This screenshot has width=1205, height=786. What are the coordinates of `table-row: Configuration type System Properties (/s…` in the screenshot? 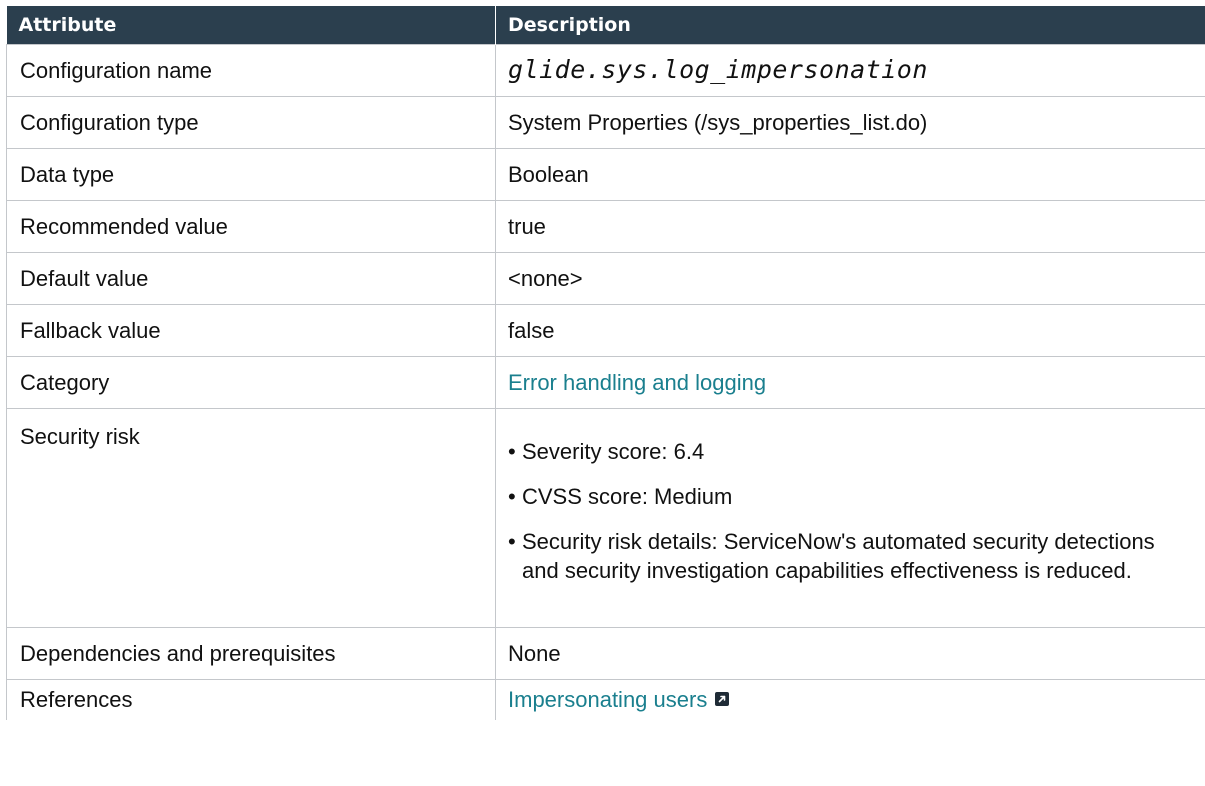 It's located at (605, 122).